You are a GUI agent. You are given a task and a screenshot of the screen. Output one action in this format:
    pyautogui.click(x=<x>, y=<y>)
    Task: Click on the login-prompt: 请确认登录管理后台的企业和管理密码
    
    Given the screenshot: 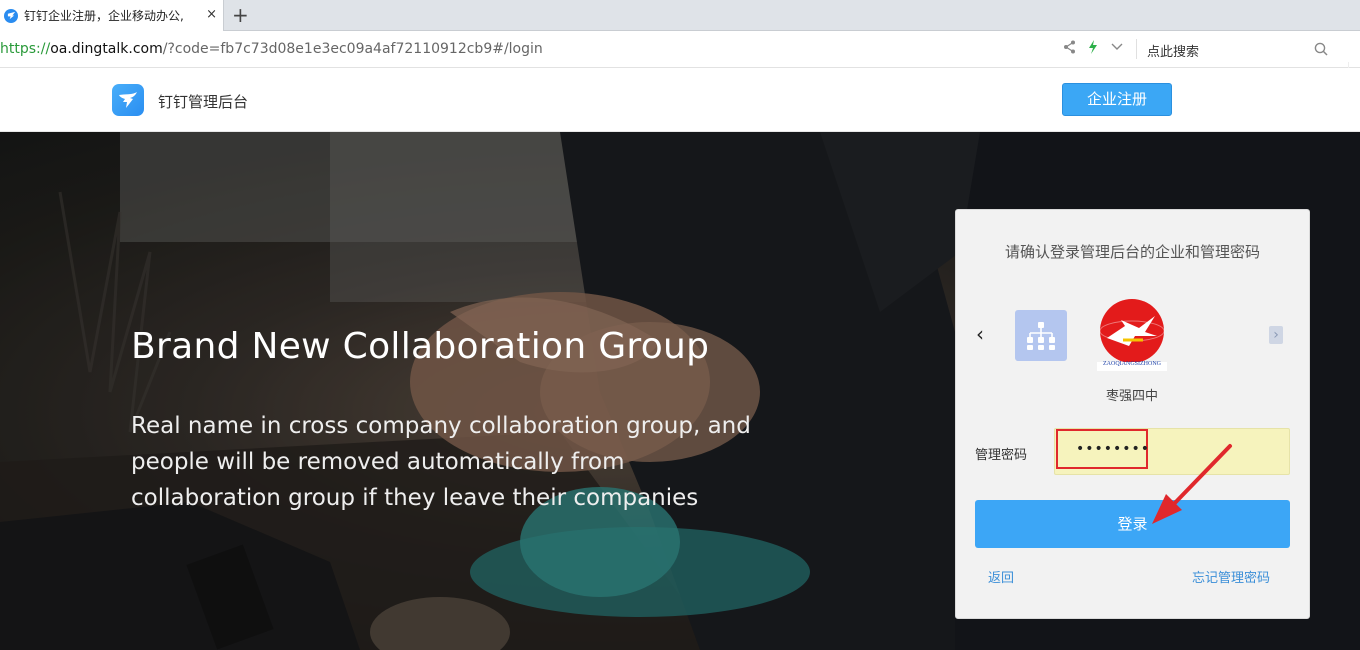 What is the action you would take?
    pyautogui.click(x=1132, y=252)
    